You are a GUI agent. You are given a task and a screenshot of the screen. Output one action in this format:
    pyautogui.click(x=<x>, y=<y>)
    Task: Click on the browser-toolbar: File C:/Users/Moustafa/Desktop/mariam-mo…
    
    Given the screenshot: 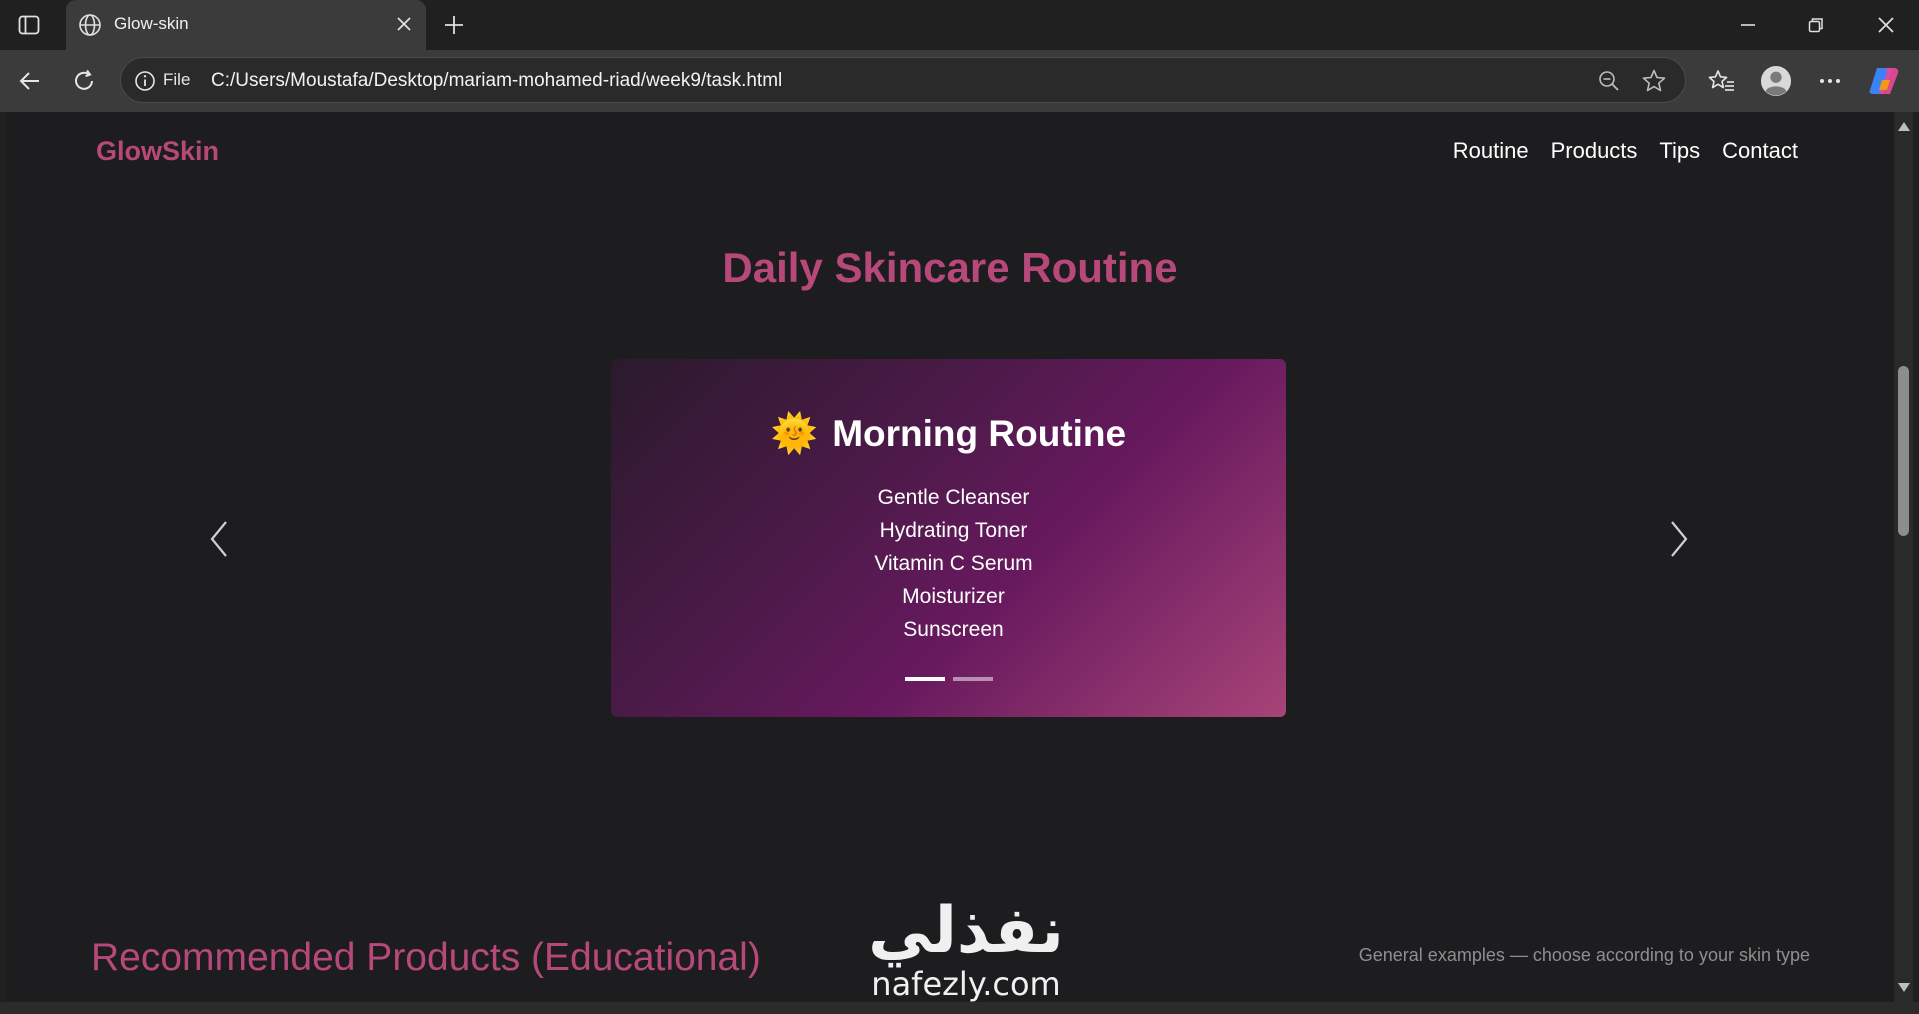 What is the action you would take?
    pyautogui.click(x=959, y=81)
    